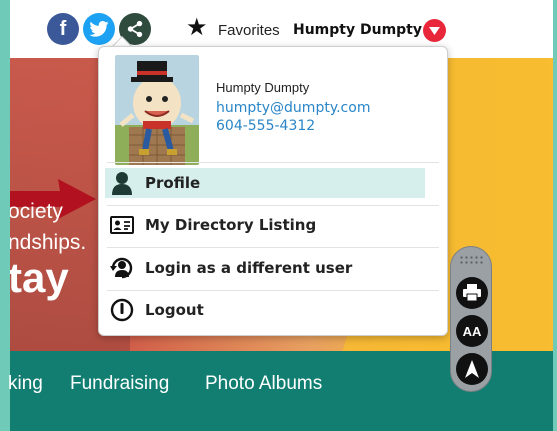  I want to click on text-size-label: AA, so click(472, 331).